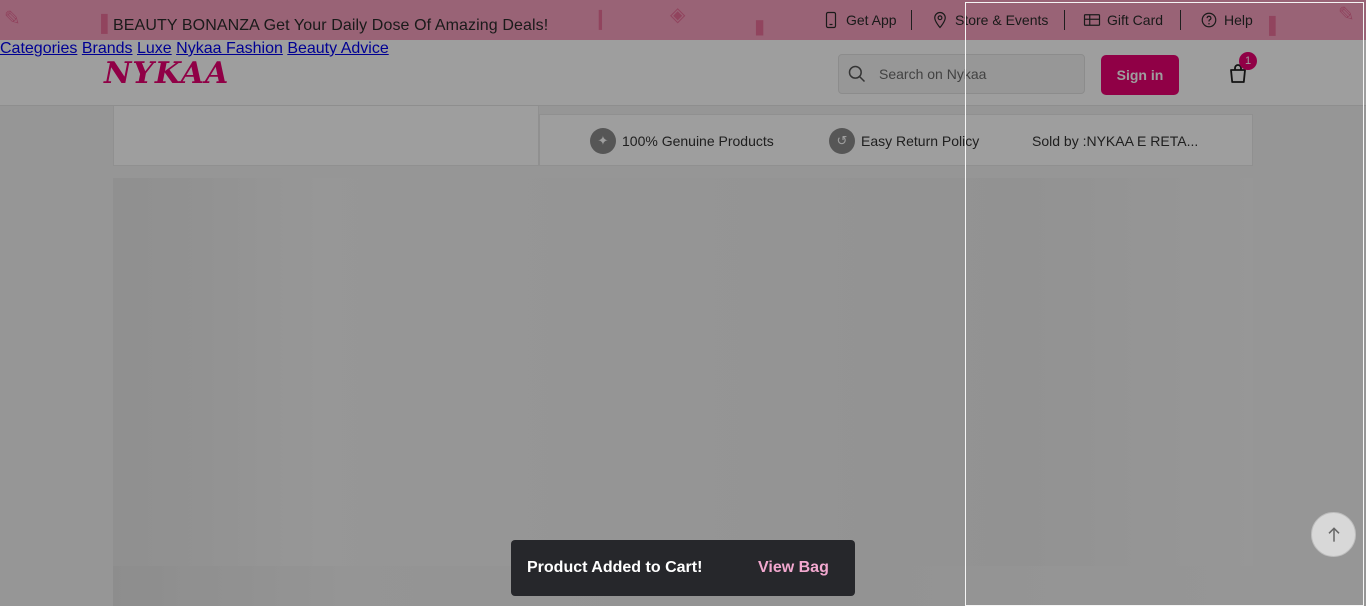 This screenshot has height=606, width=1366. I want to click on mobile-phone-icon, so click(831, 20).